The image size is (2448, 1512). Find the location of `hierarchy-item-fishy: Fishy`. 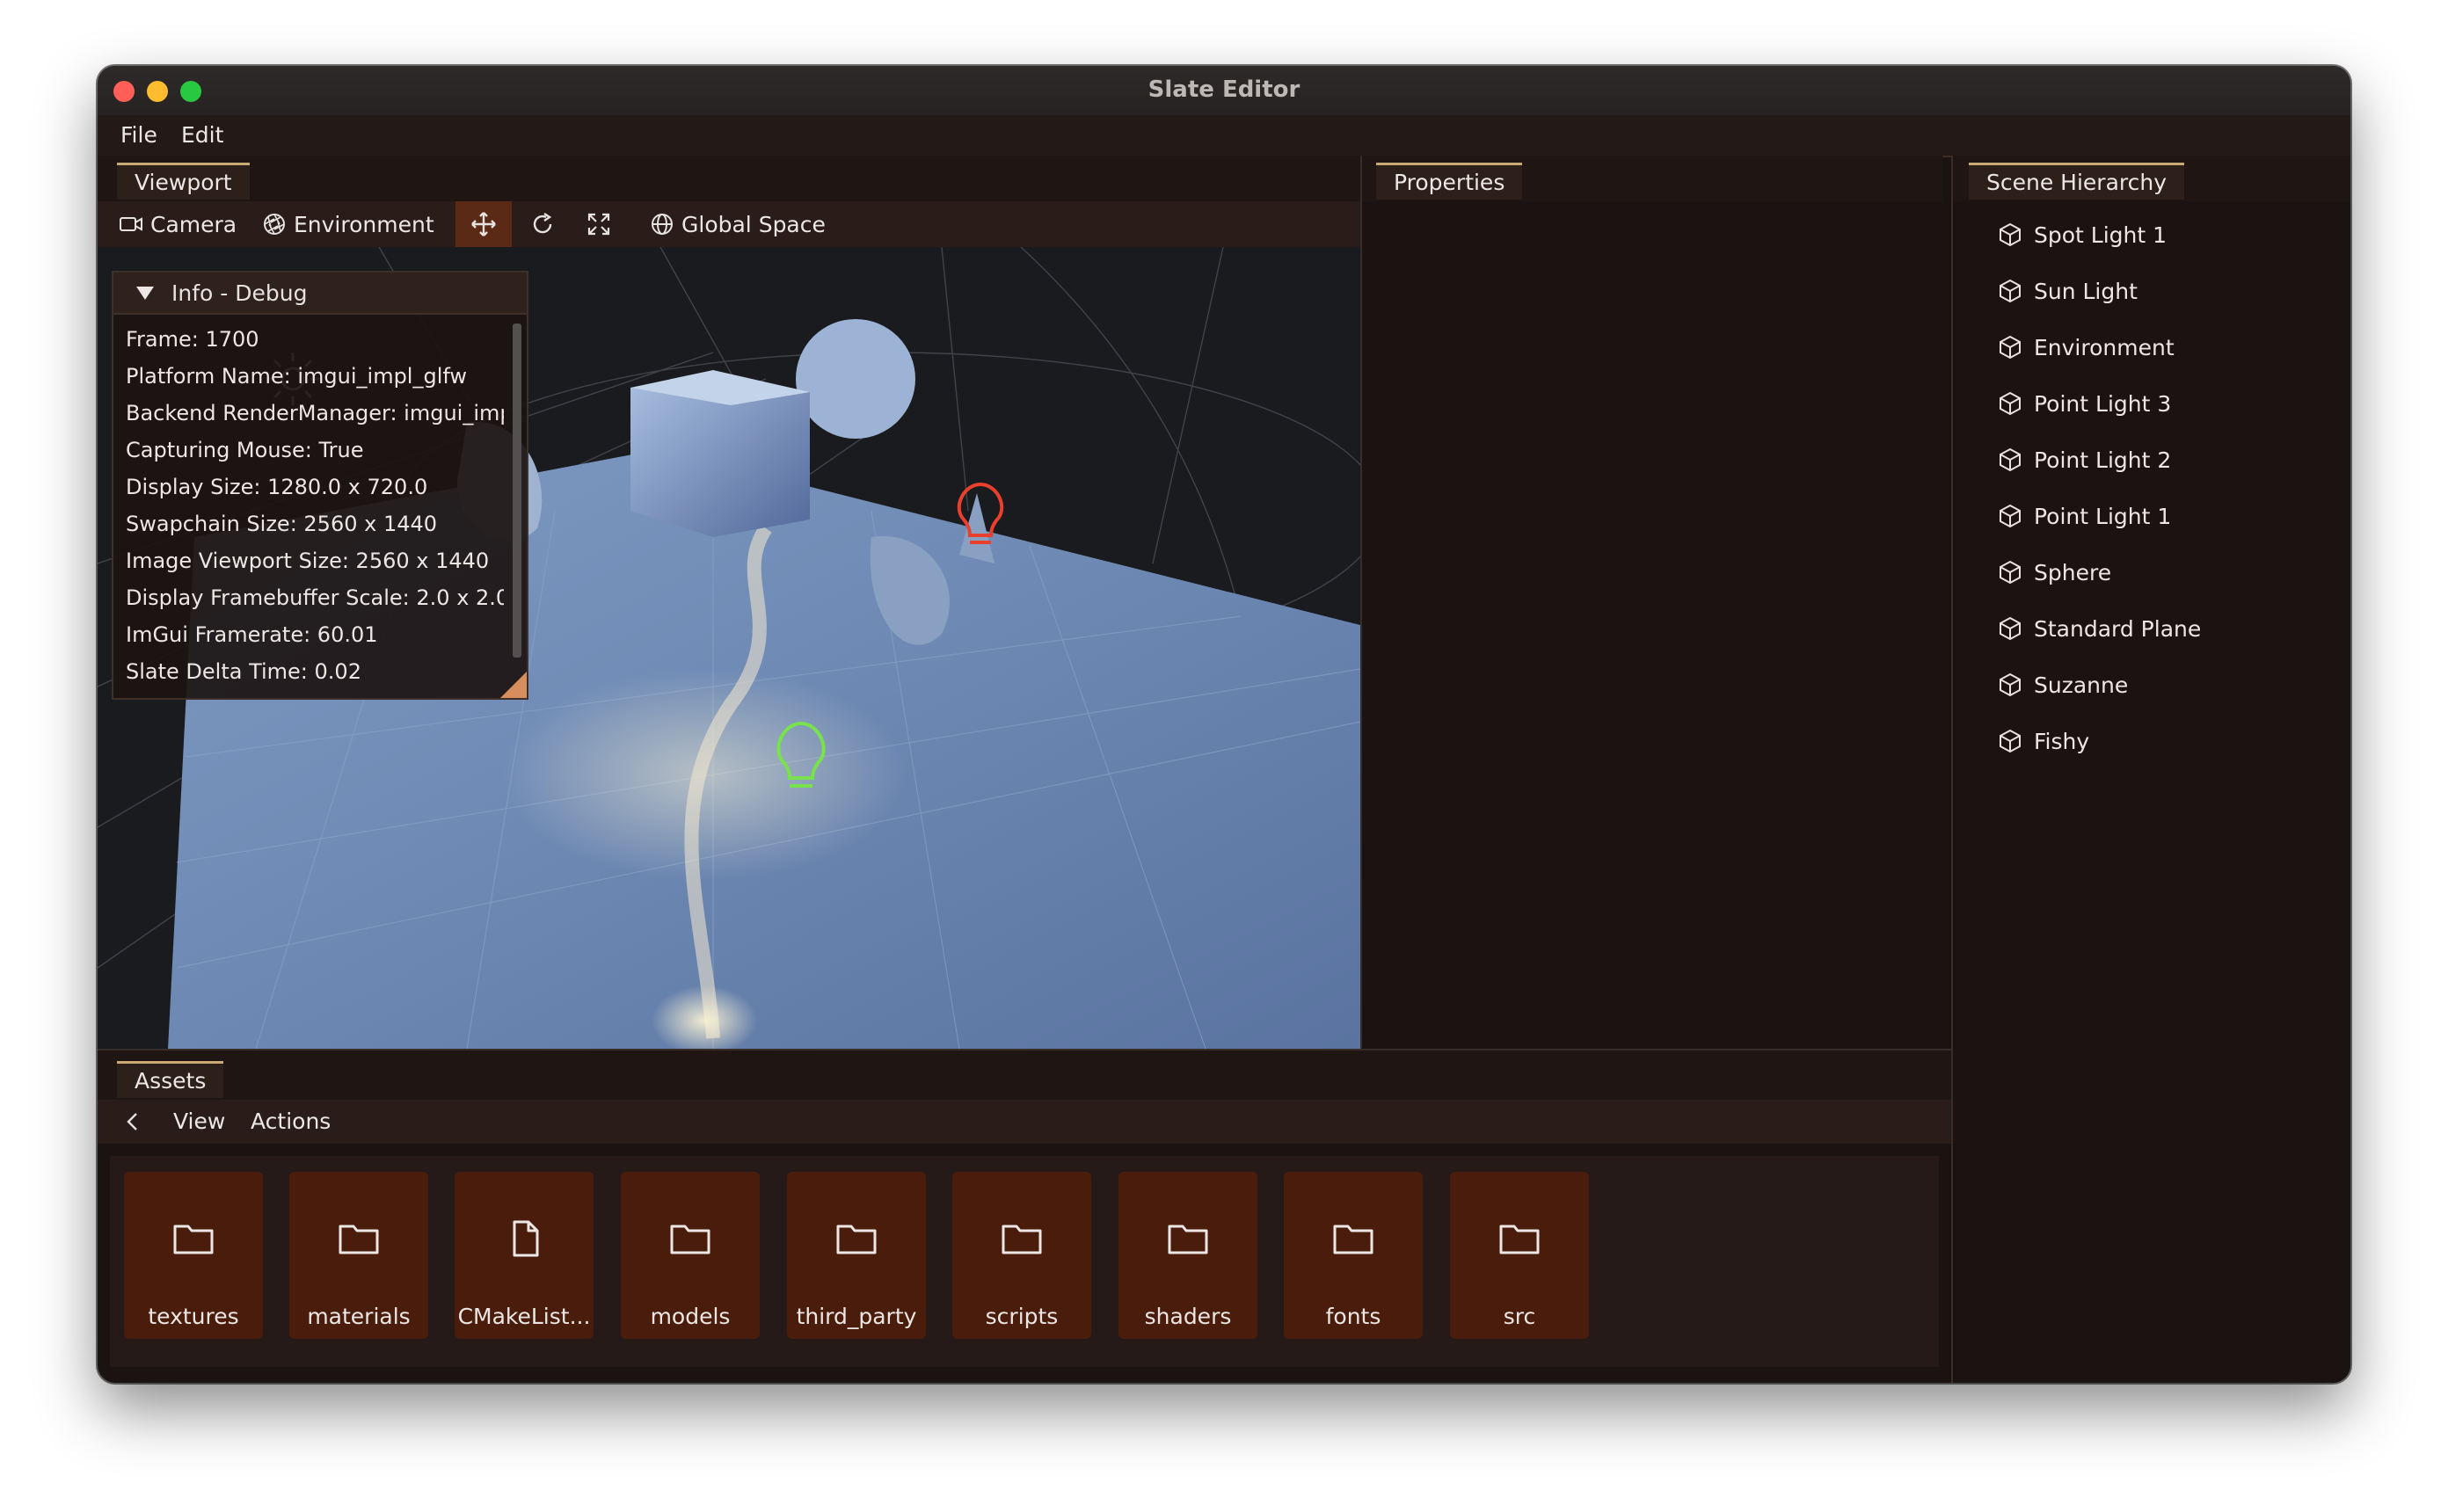

hierarchy-item-fishy: Fishy is located at coordinates (2044, 741).